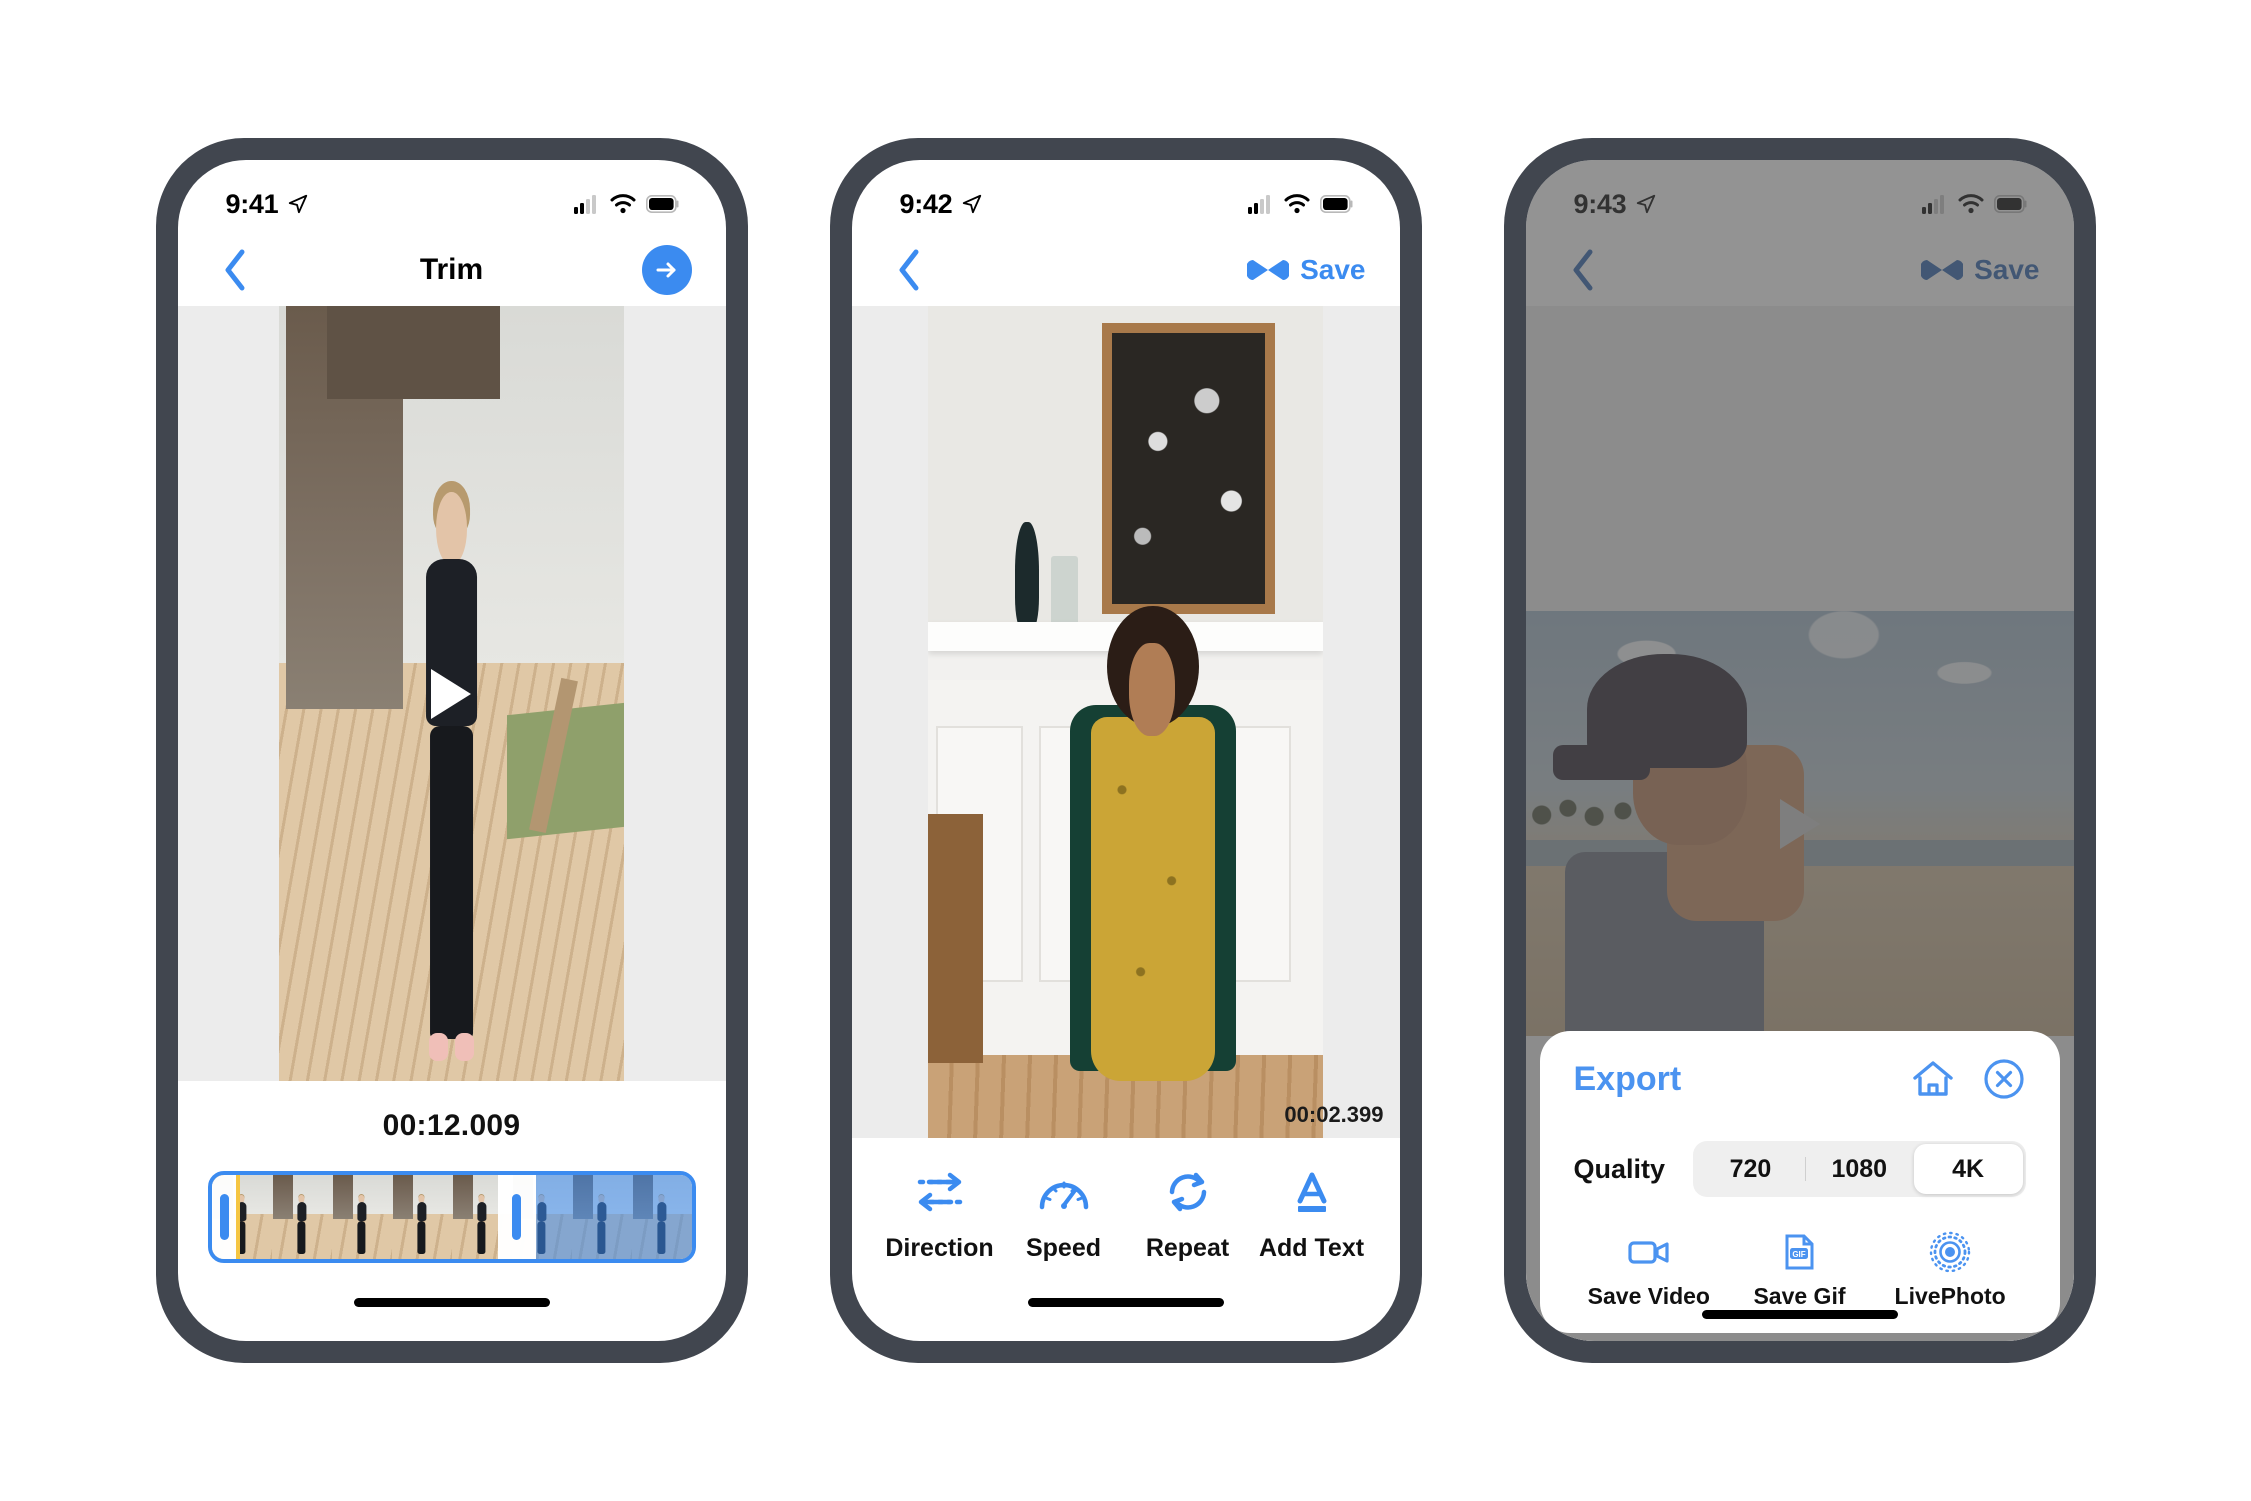 The image size is (2251, 1501). Describe the element at coordinates (1968, 1169) in the screenshot. I see `quality-option-4k: 4K` at that location.